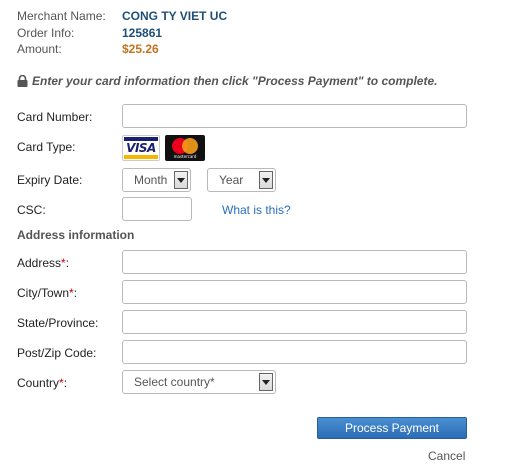 This screenshot has height=476, width=527. I want to click on visa-stripe-bottom, so click(141, 157).